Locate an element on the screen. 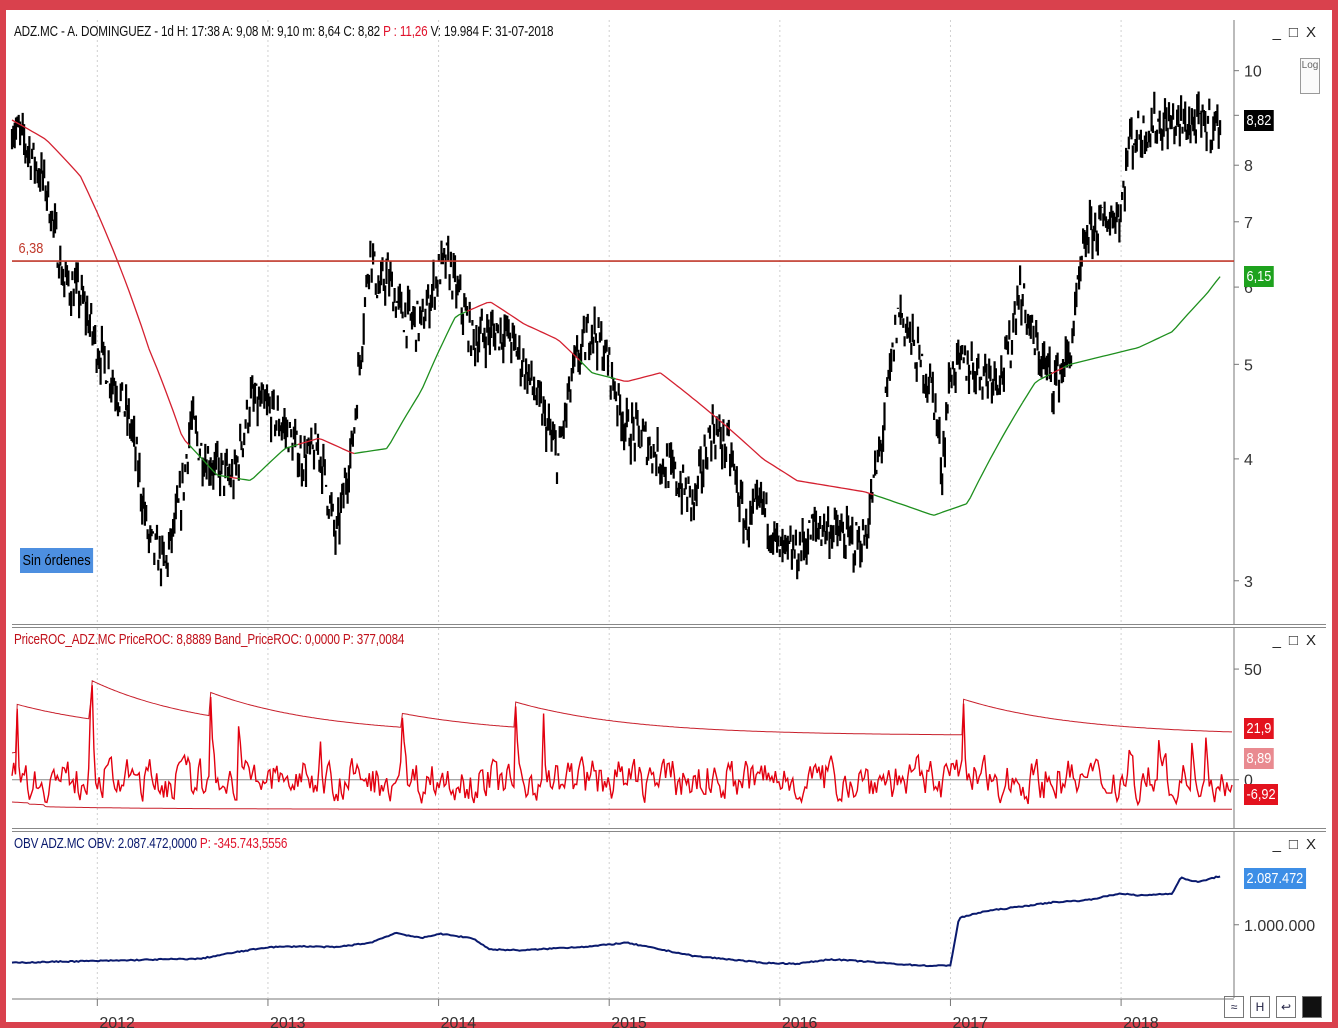 The height and width of the screenshot is (1032, 1338). x-axis-label: 2017 is located at coordinates (970, 1023).